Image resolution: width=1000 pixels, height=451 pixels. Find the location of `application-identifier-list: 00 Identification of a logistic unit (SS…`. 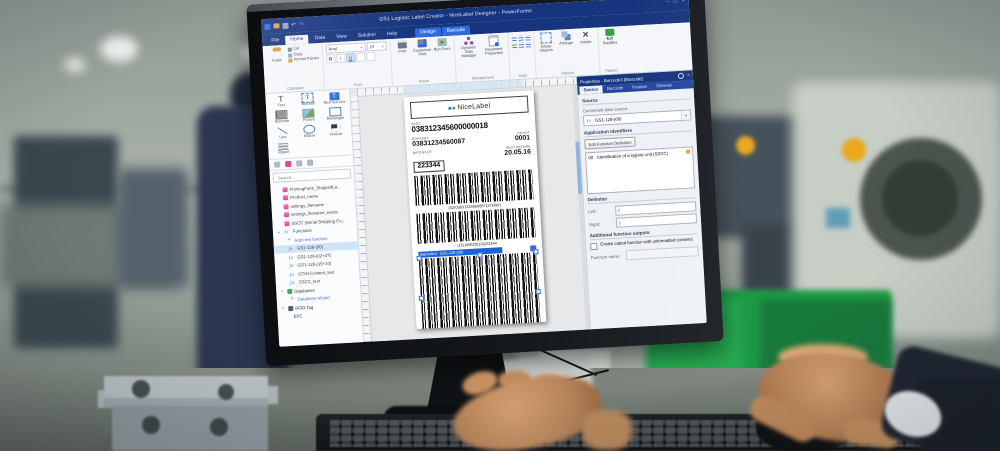

application-identifier-list: 00 Identification of a logistic unit (SS… is located at coordinates (640, 170).